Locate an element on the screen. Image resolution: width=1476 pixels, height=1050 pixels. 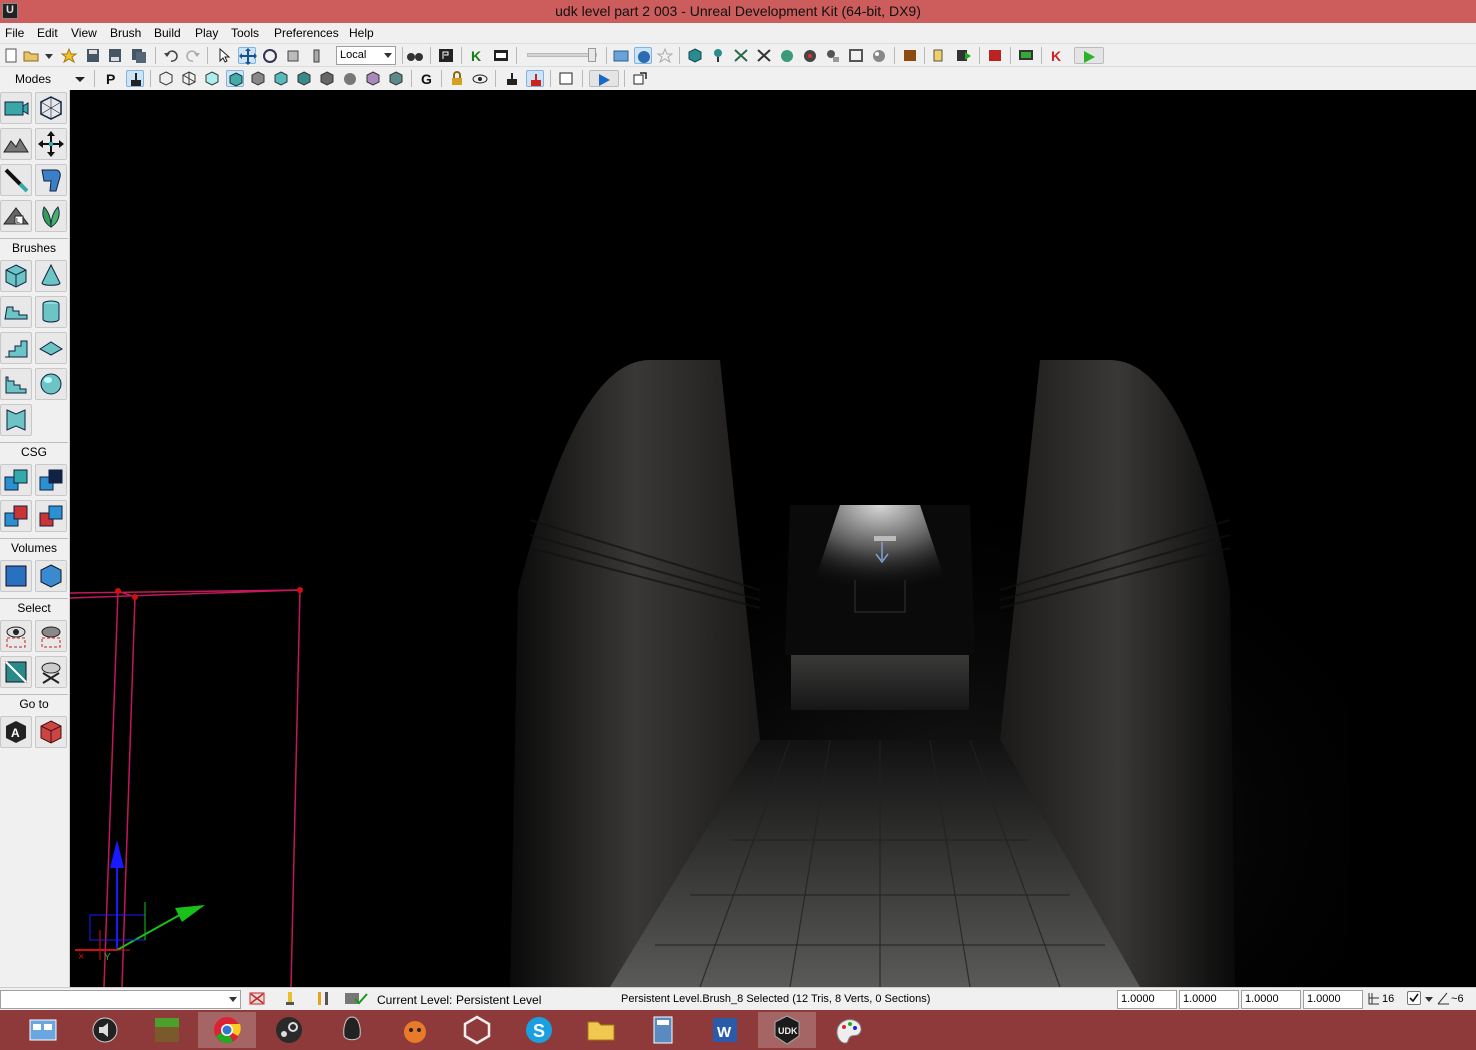
play-in-viewport-button is located at coordinates (604, 78).